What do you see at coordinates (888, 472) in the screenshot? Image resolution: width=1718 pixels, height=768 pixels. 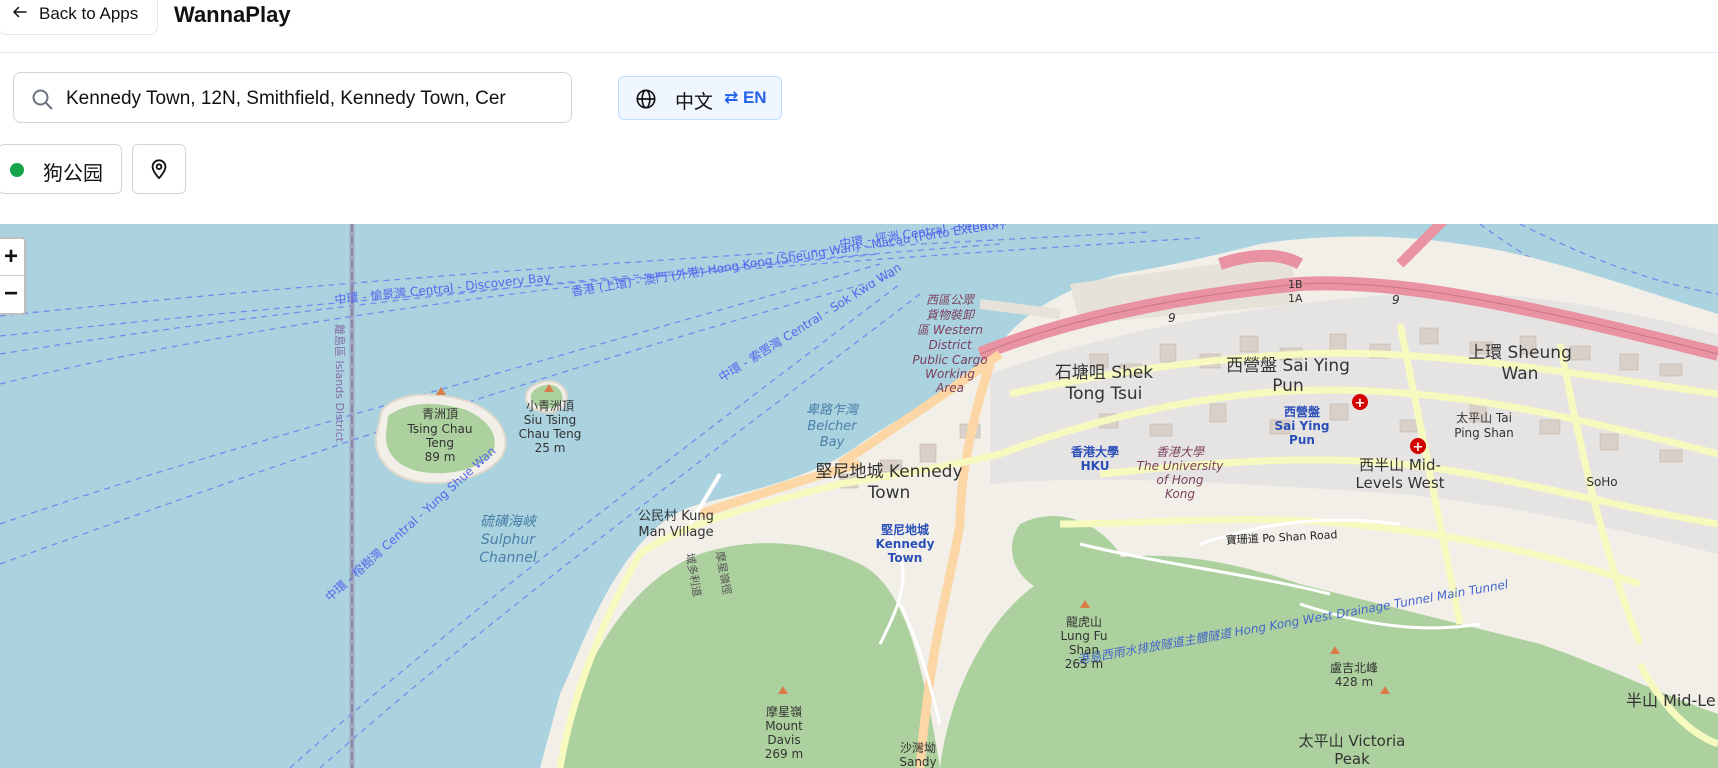 I see `map-label-kennedy-town-1: 堅尼地城 Kennedy` at bounding box center [888, 472].